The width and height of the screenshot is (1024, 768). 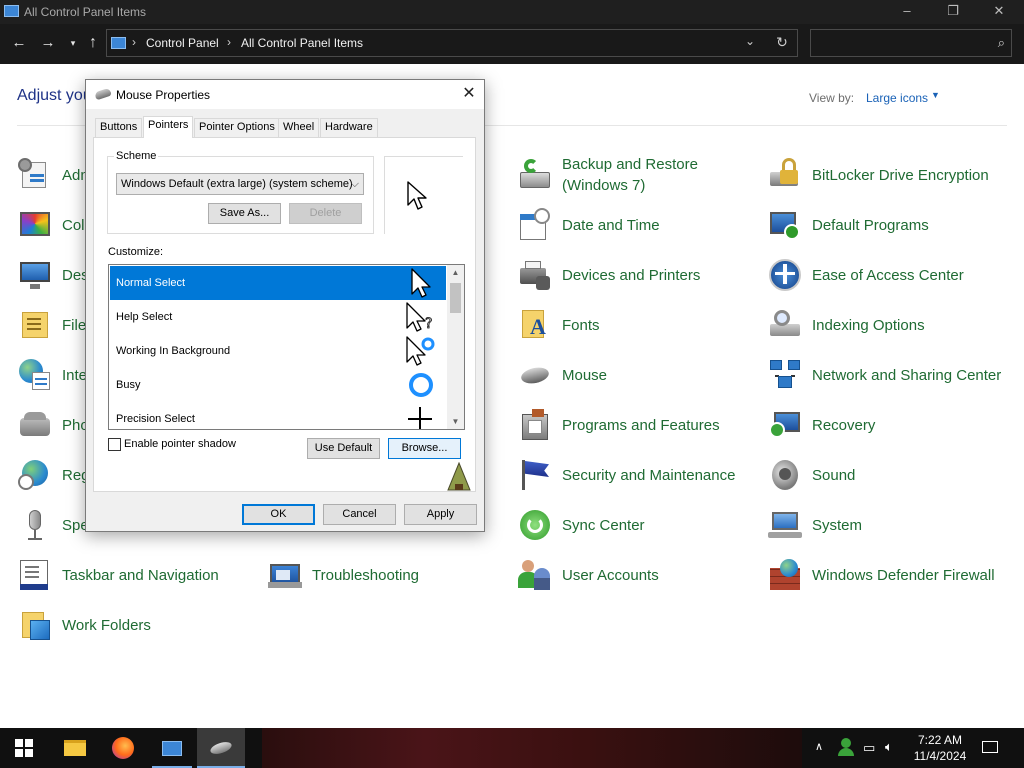 What do you see at coordinates (349, 127) in the screenshot?
I see `tab-hardware: Hardware` at bounding box center [349, 127].